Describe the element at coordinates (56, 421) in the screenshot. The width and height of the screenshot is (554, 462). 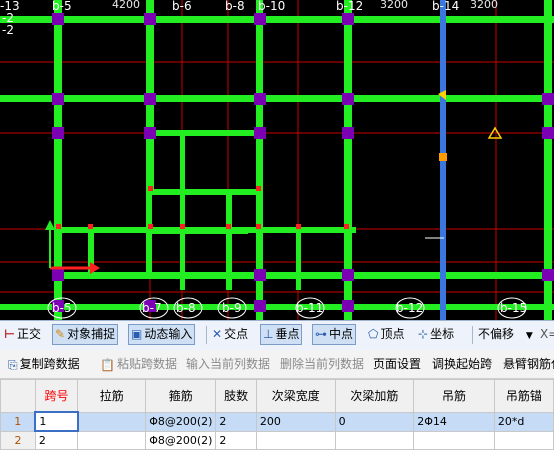
I see `table-cell: 1` at that location.